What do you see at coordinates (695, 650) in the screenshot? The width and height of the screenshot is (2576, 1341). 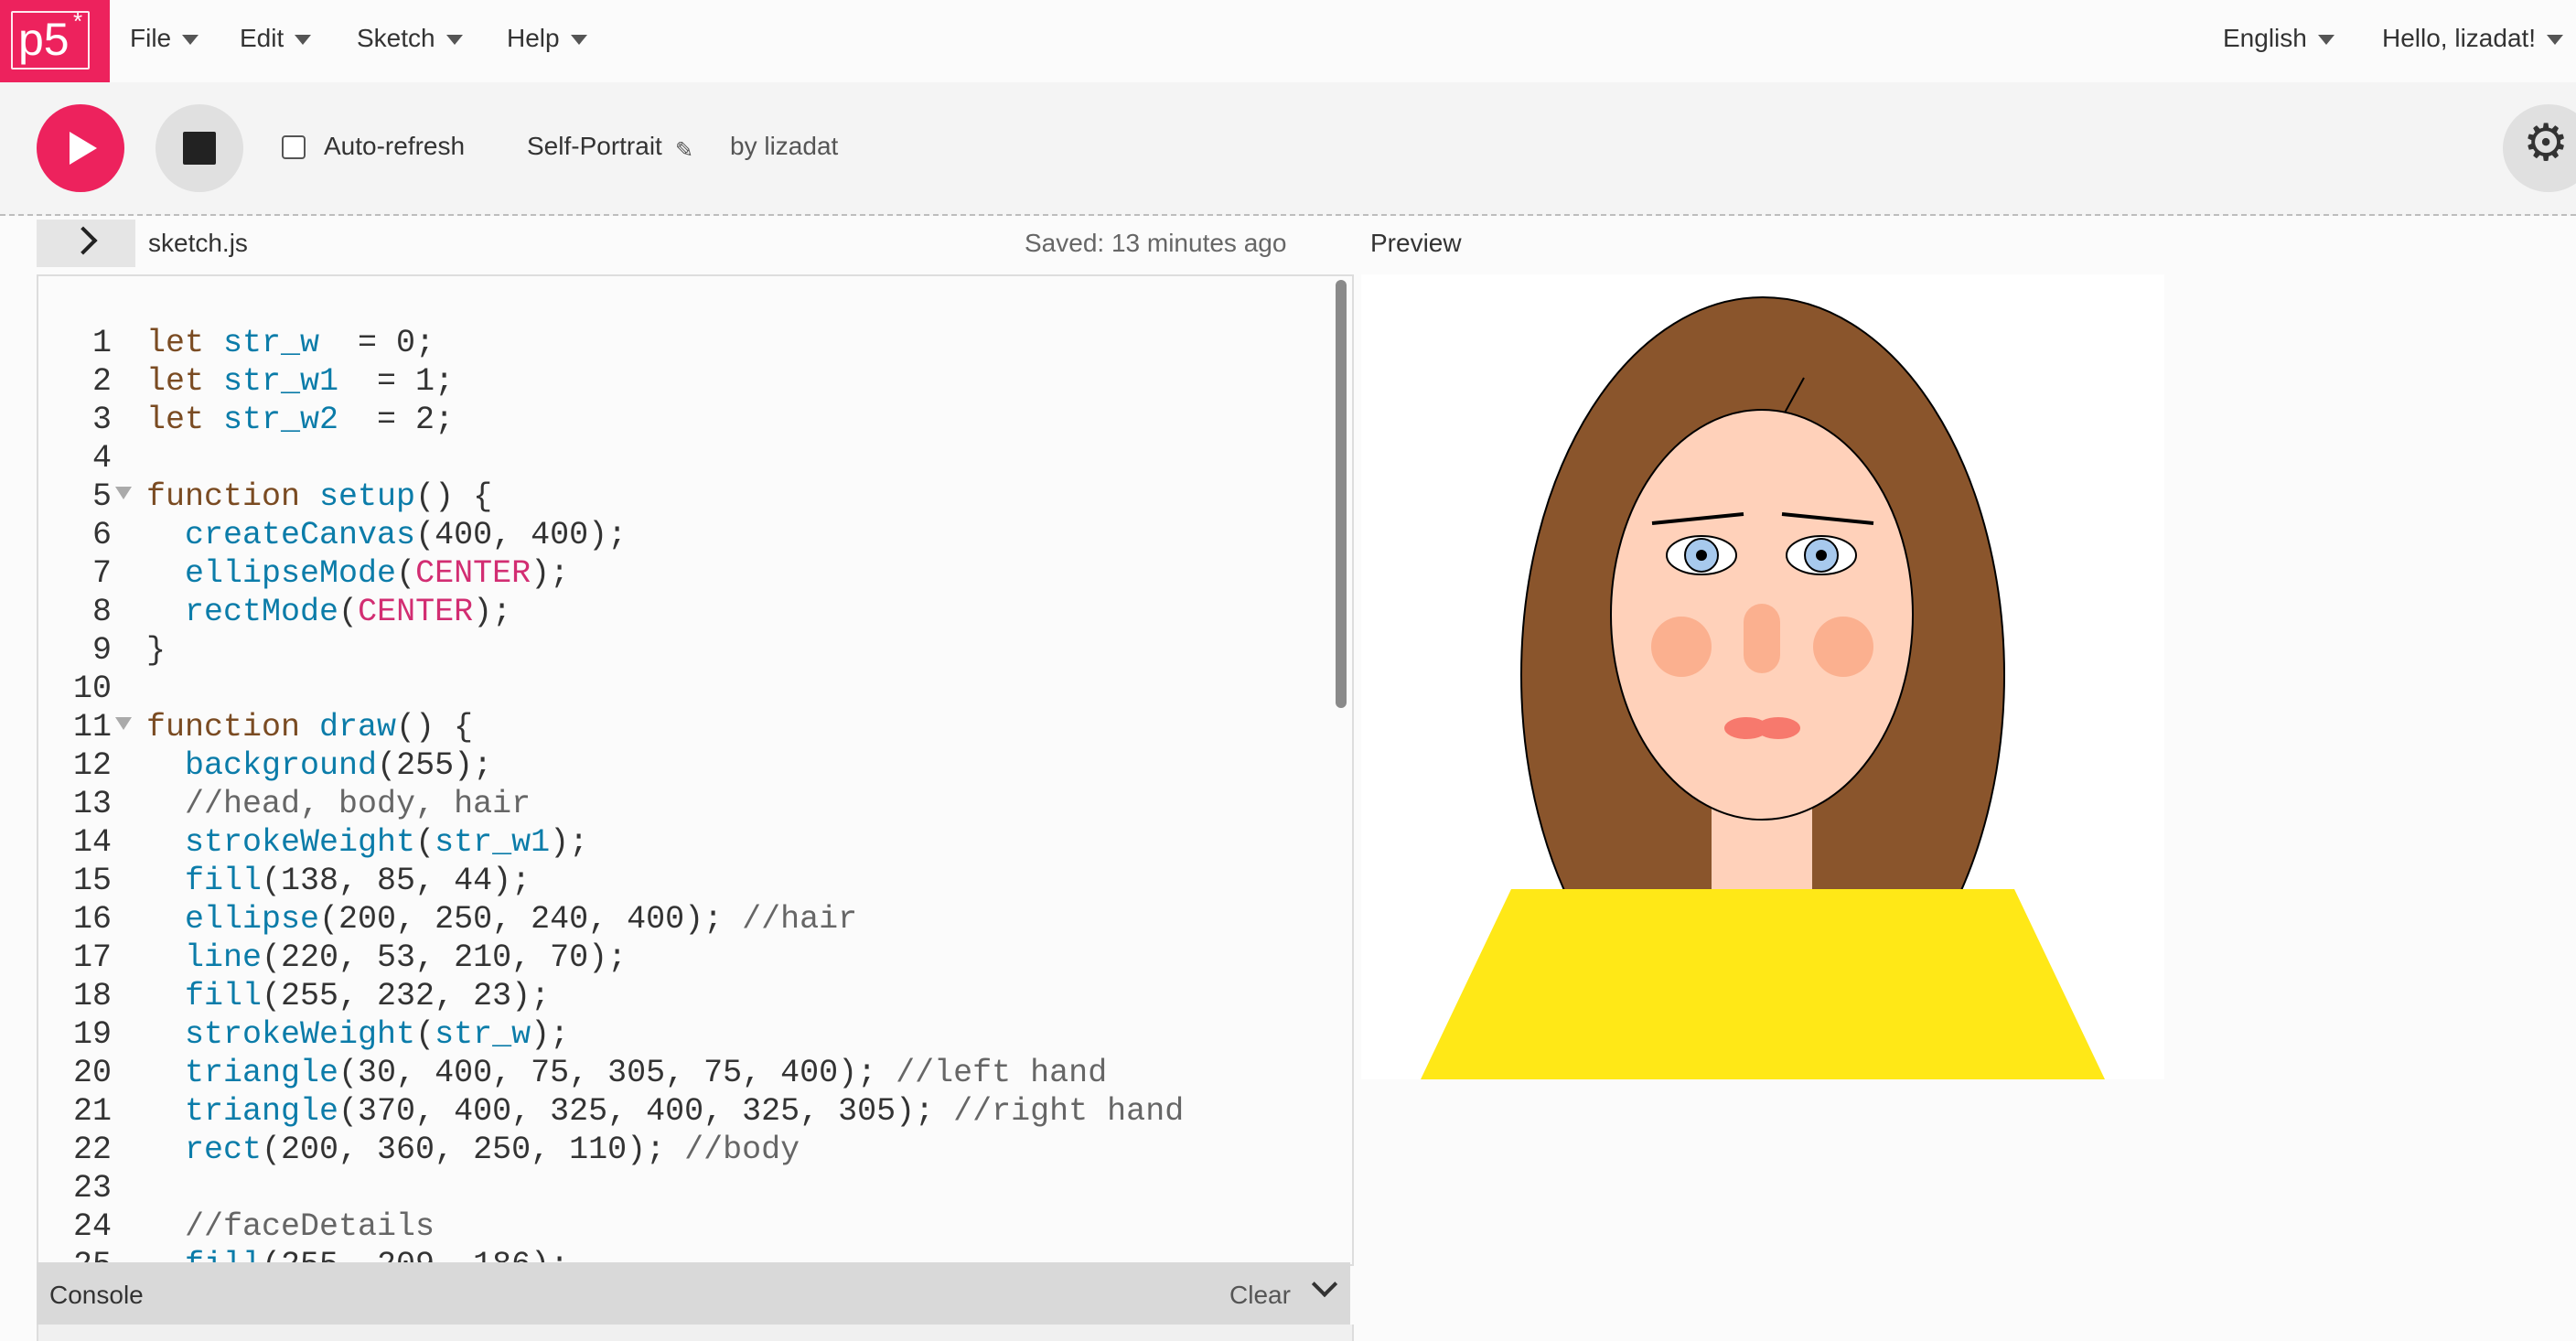 I see `code-line: 9}` at bounding box center [695, 650].